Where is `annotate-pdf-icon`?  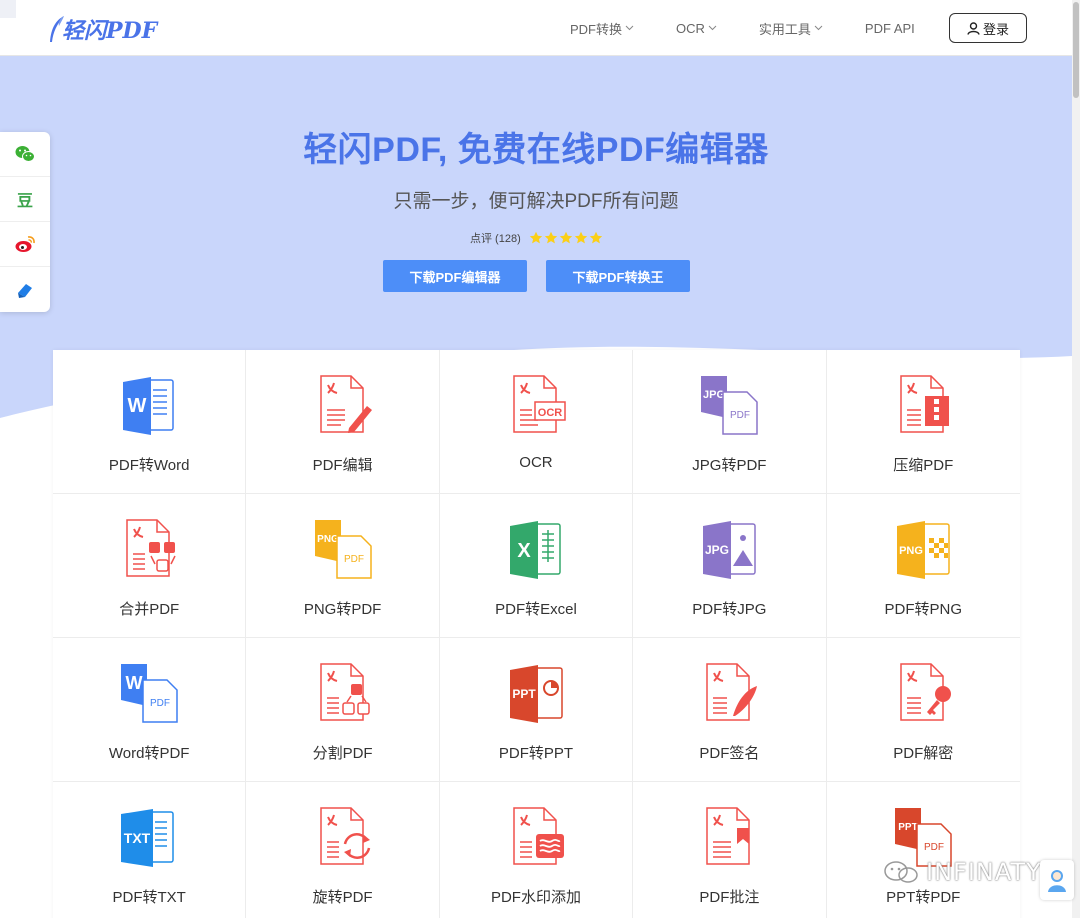 annotate-pdf-icon is located at coordinates (728, 836).